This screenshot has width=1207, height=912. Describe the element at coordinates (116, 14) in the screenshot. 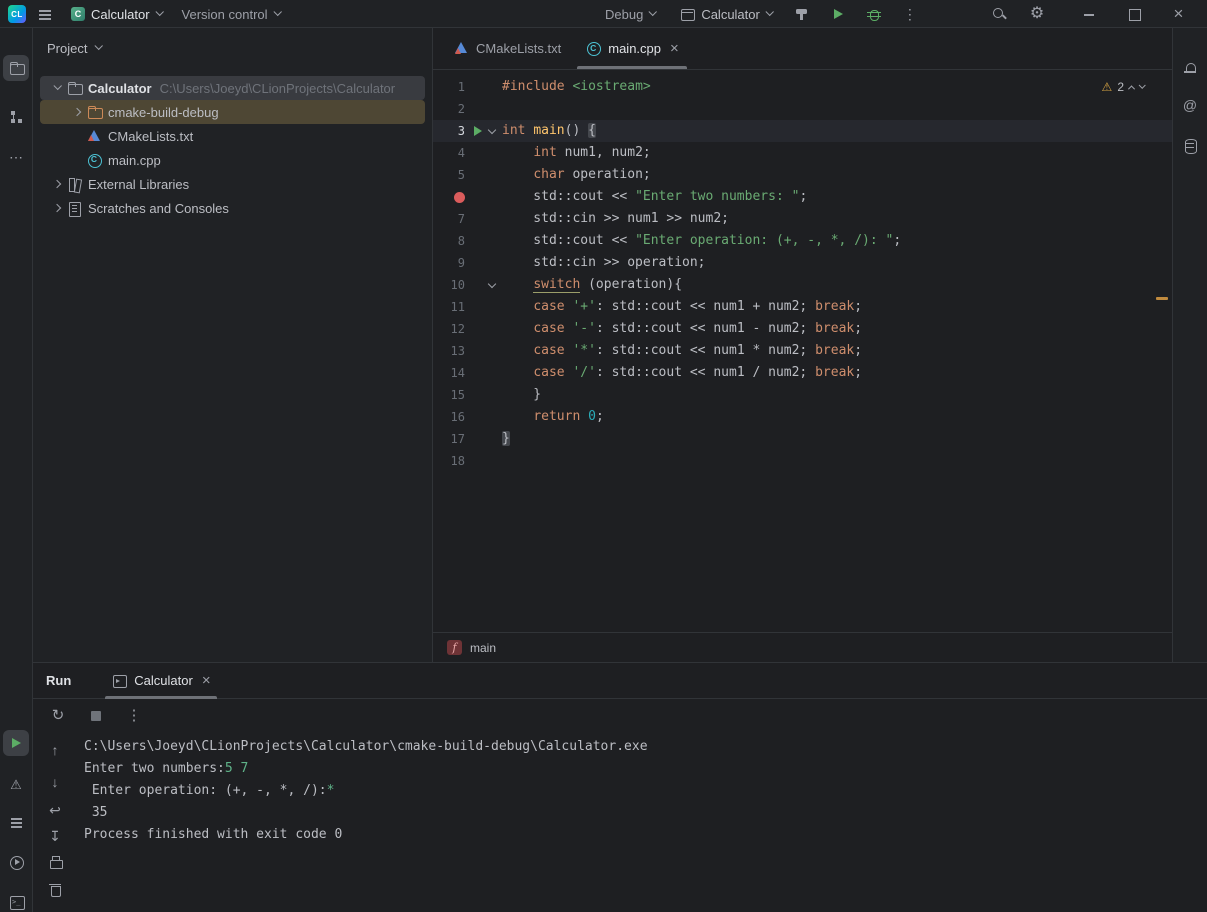

I see `project-selector: C Calculator` at that location.